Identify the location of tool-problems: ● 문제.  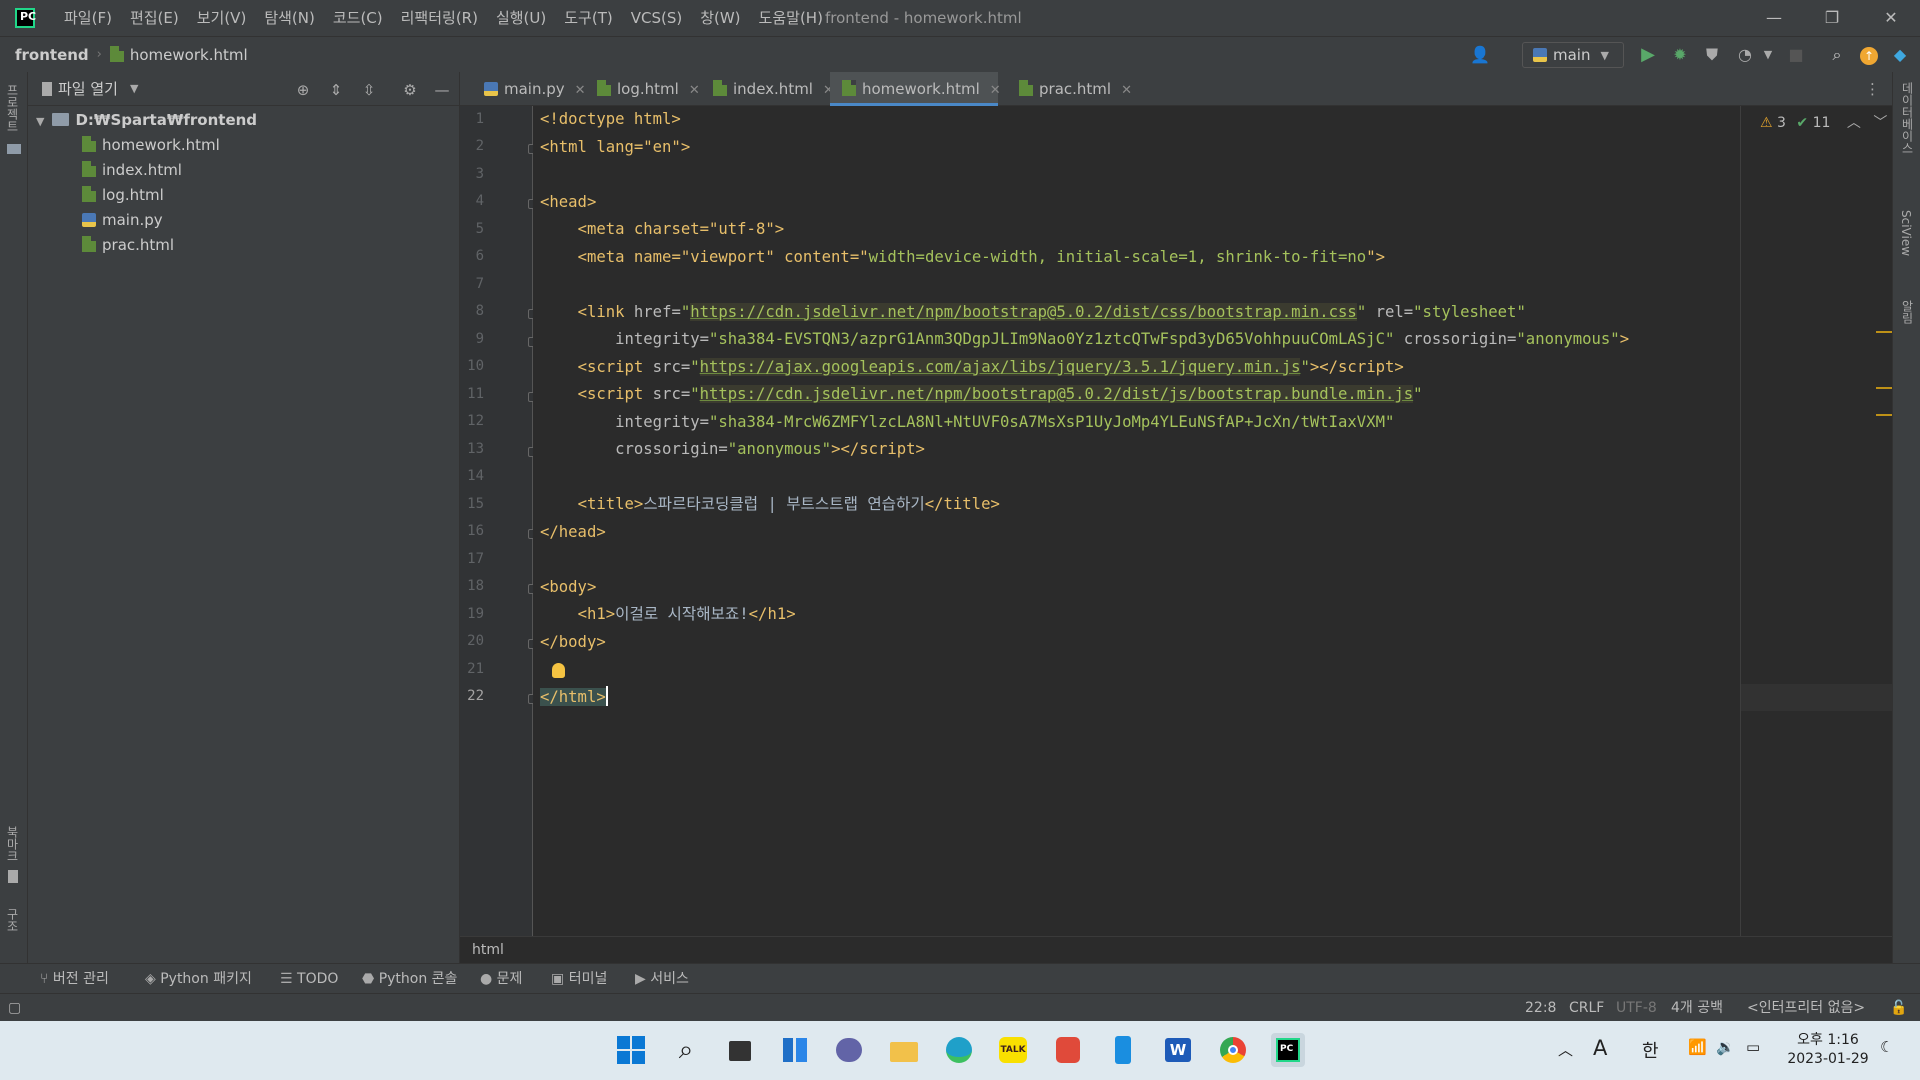
(501, 979).